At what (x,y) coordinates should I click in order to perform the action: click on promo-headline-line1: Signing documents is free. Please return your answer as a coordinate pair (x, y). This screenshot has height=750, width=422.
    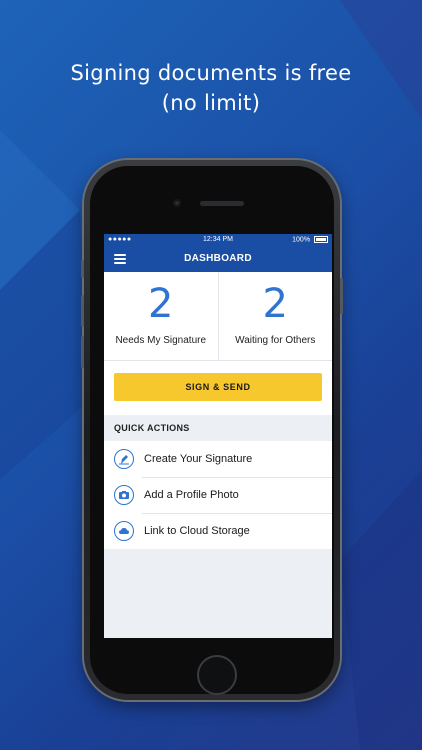
    Looking at the image, I should click on (211, 73).